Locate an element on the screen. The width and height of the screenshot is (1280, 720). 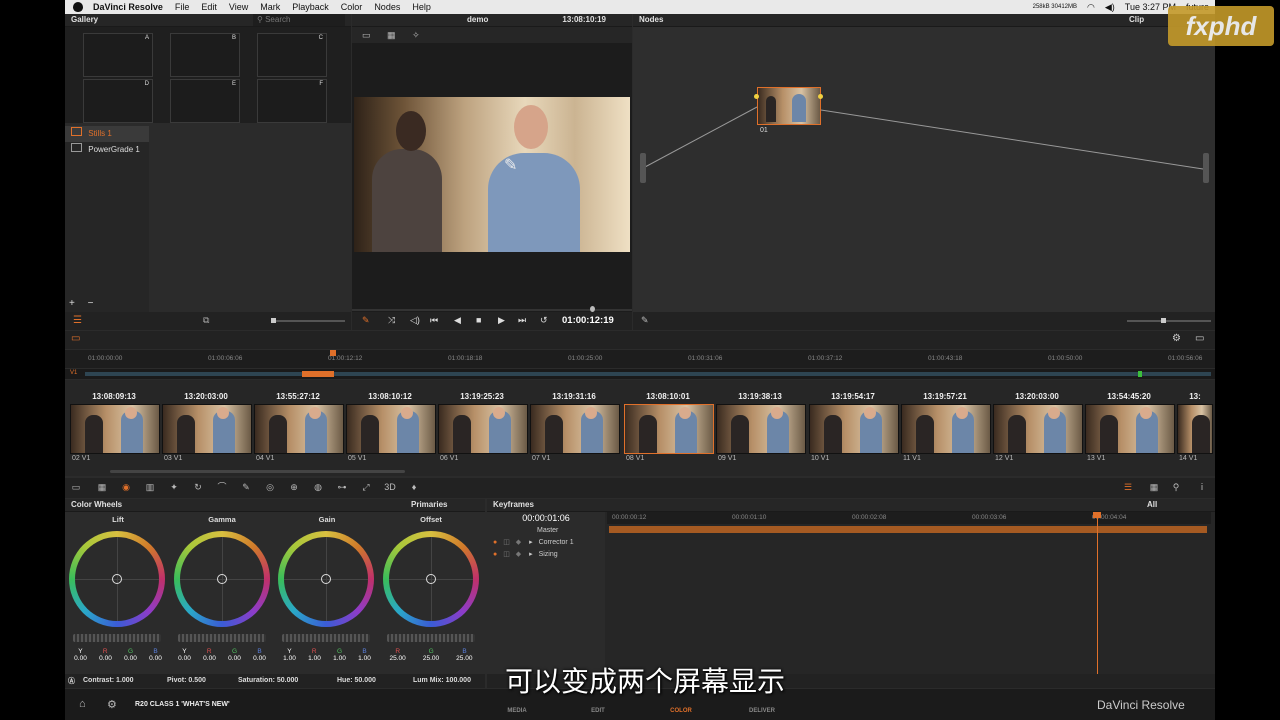
add-album-button: + is located at coordinates (72, 303).